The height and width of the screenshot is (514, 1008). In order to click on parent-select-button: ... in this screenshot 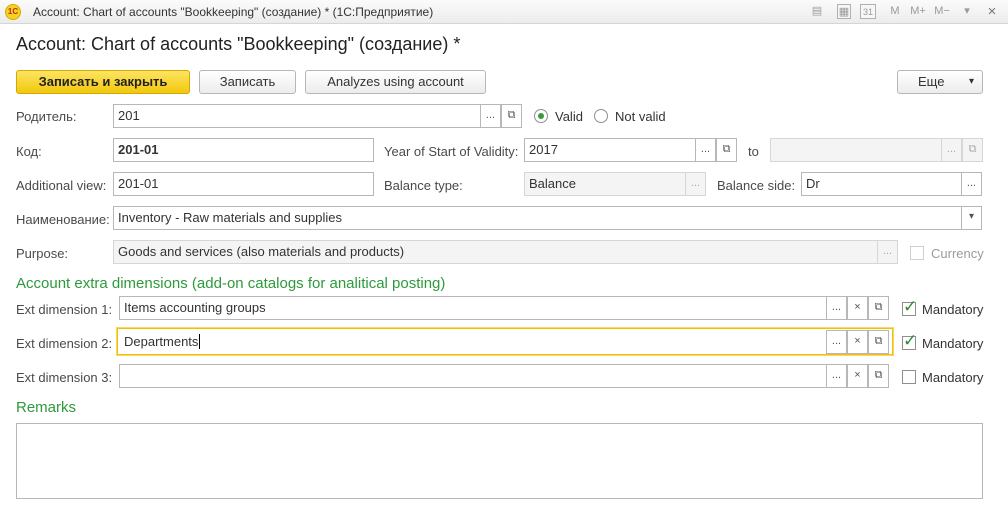, I will do `click(490, 116)`.